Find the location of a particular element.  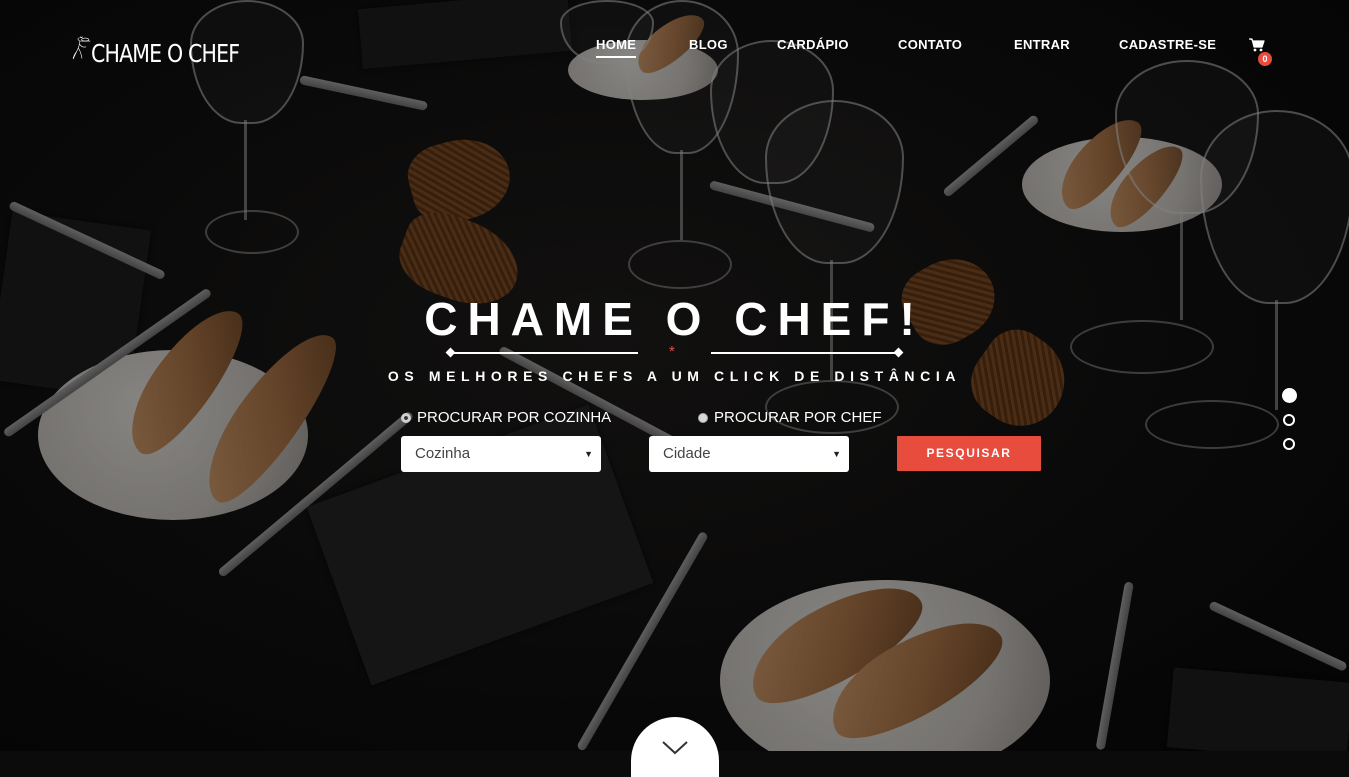

title-divider-right is located at coordinates (805, 353).